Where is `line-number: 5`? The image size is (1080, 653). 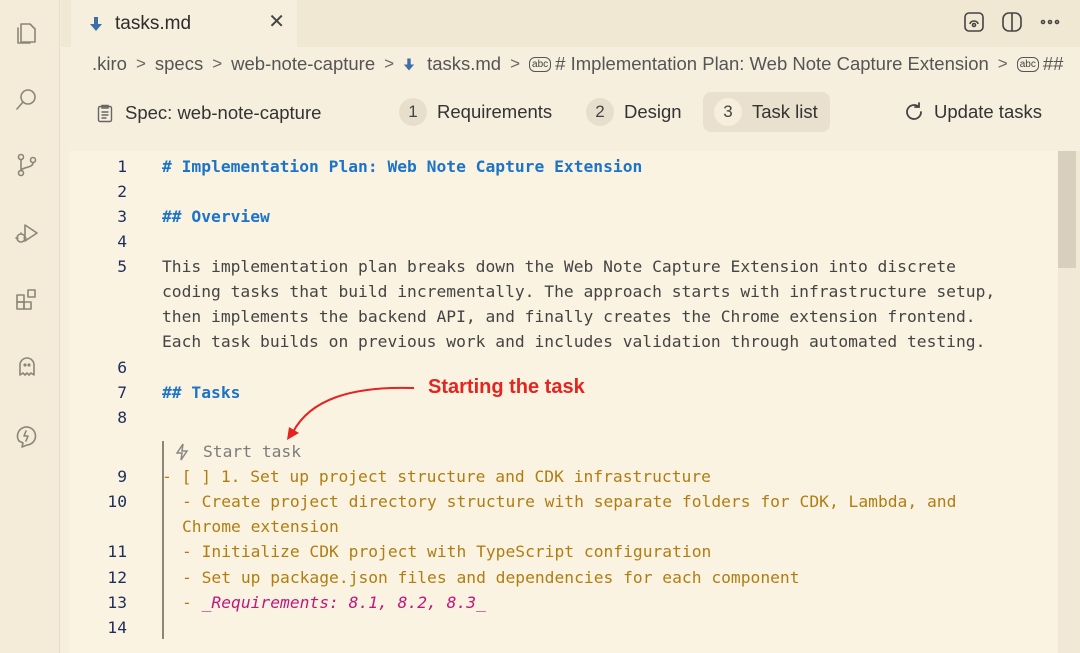
line-number: 5 is located at coordinates (122, 266).